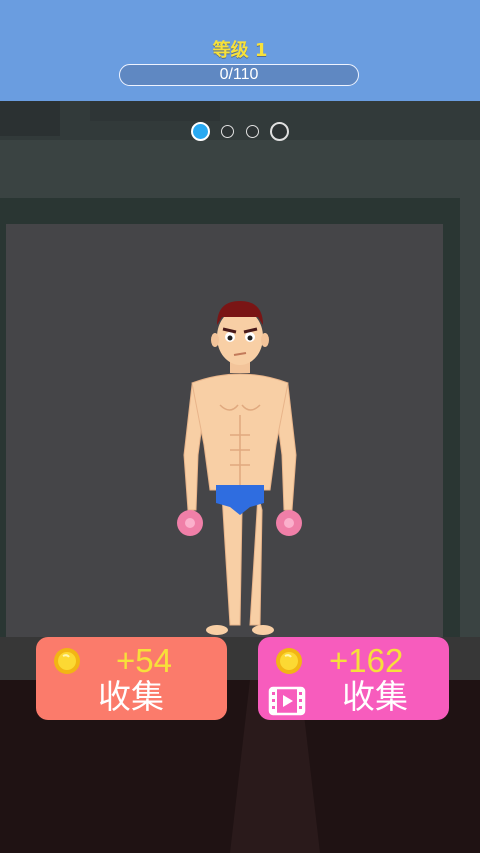 This screenshot has width=480, height=853. What do you see at coordinates (240, 50) in the screenshot?
I see `level-label: 等级 1` at bounding box center [240, 50].